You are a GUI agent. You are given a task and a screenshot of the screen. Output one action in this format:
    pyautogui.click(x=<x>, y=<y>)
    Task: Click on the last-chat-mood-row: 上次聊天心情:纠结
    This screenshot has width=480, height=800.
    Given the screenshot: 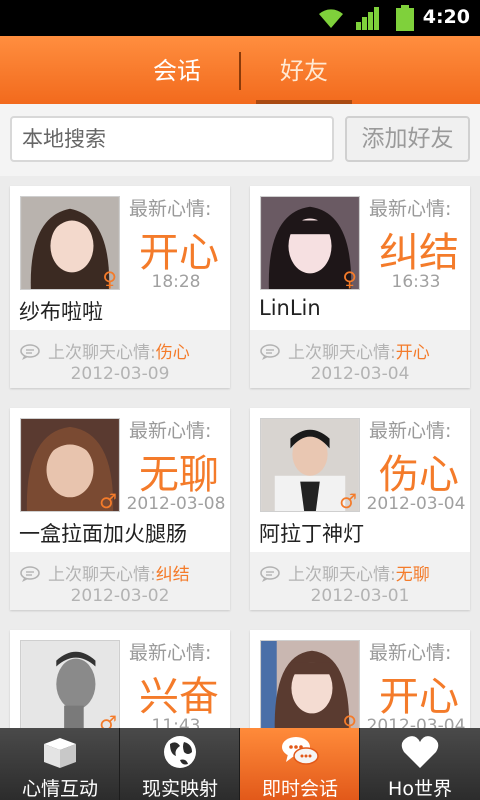 What is the action you would take?
    pyautogui.click(x=105, y=572)
    